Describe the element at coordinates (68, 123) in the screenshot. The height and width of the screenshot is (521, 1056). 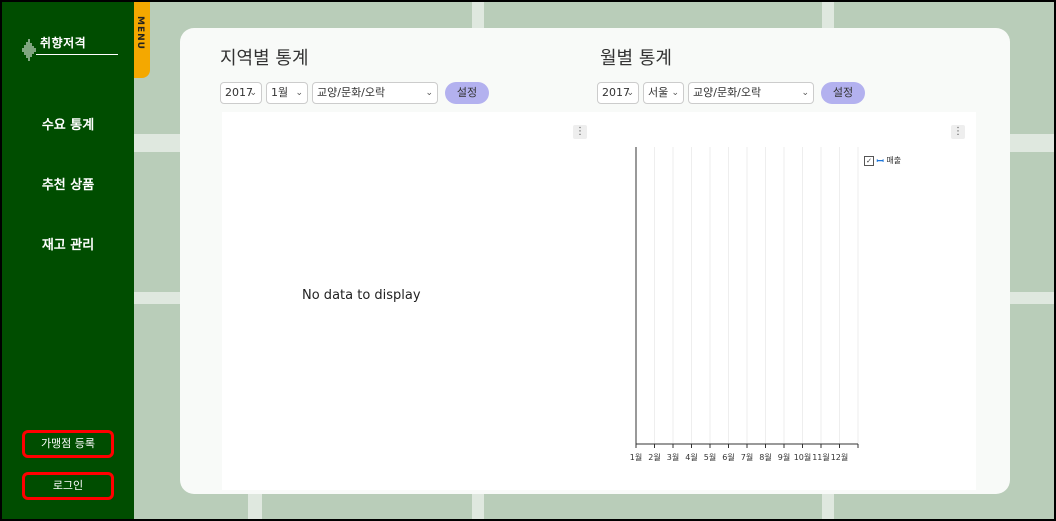
I see `sidebar-item-demand-stats: 수요 통계` at that location.